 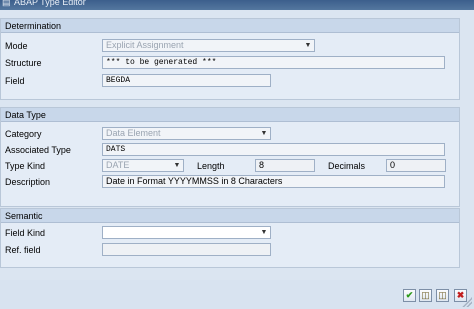 What do you see at coordinates (230, 216) in the screenshot?
I see `semantic-header: Semantic` at bounding box center [230, 216].